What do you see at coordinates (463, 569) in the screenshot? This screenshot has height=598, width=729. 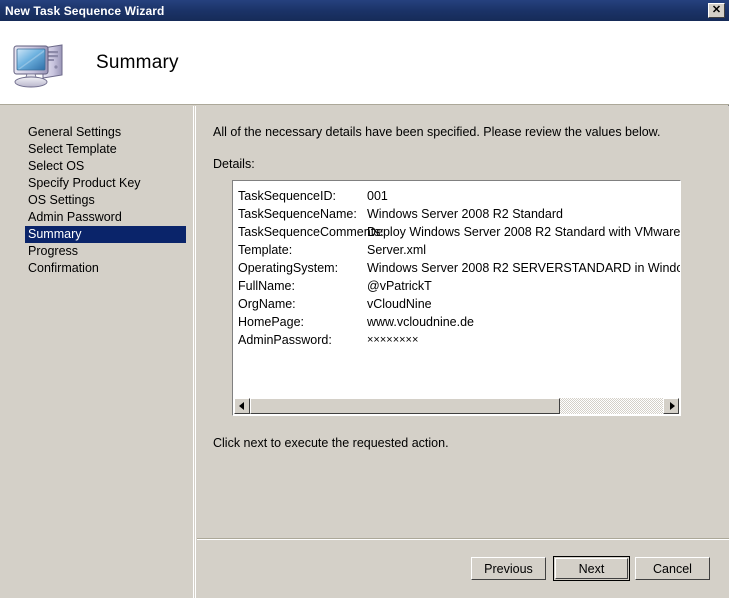 I see `wizard-footer: Previous Next Cancel` at bounding box center [463, 569].